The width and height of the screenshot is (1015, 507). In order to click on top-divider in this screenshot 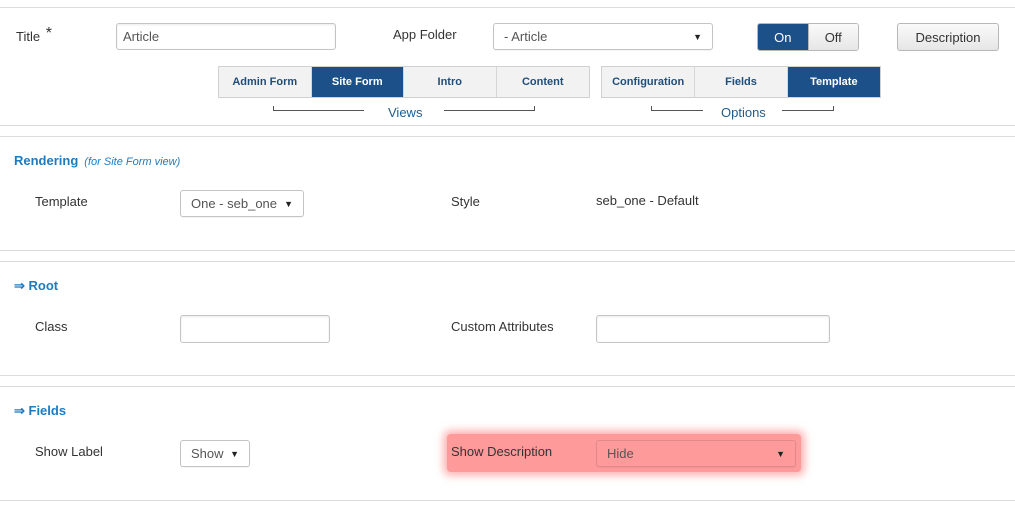, I will do `click(507, 7)`.